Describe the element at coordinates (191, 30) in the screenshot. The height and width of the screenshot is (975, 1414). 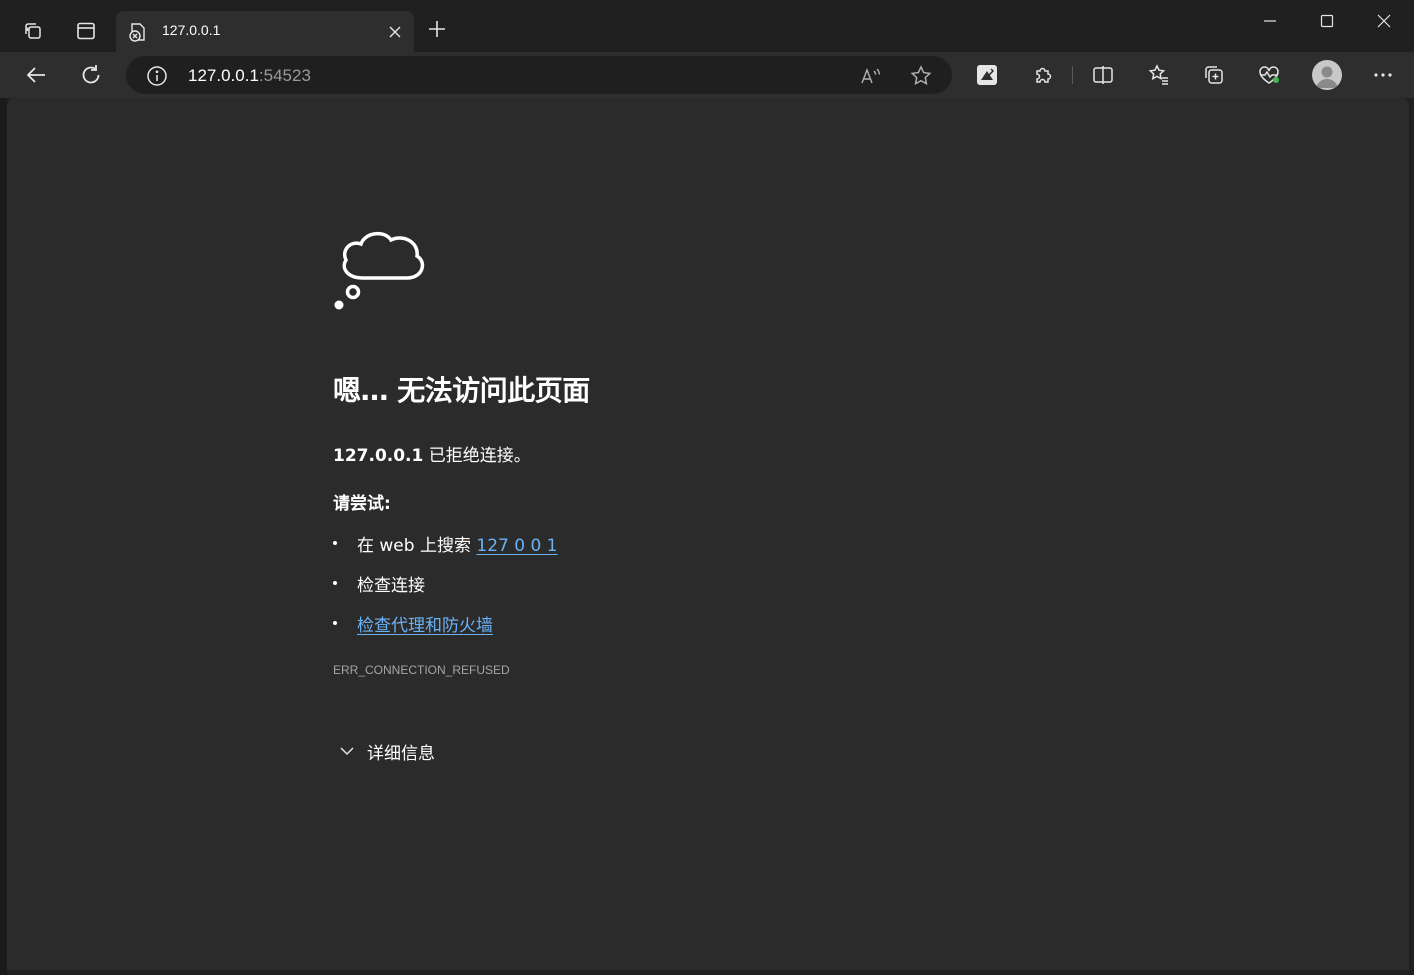
I see `tab-title: 127.0.0.1` at that location.